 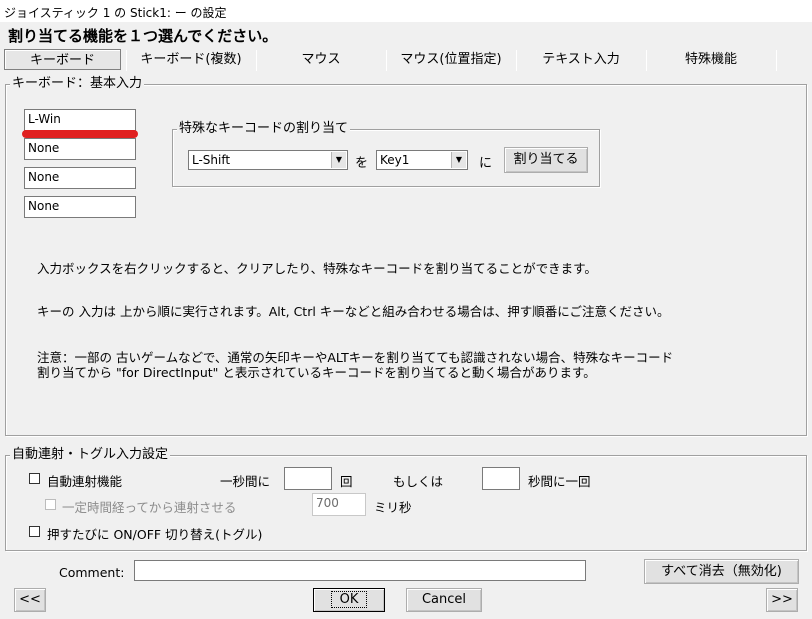 What do you see at coordinates (395, 160) in the screenshot?
I see `target-key-value: Key1` at bounding box center [395, 160].